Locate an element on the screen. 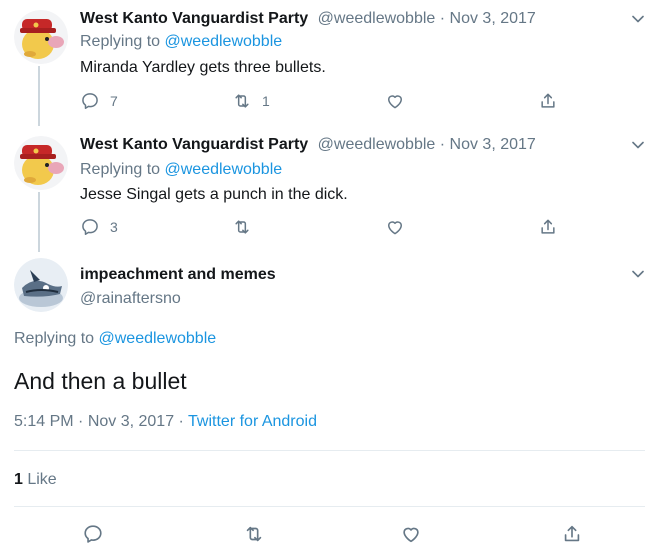 The width and height of the screenshot is (659, 557). retweet-button: 1 is located at coordinates (251, 101).